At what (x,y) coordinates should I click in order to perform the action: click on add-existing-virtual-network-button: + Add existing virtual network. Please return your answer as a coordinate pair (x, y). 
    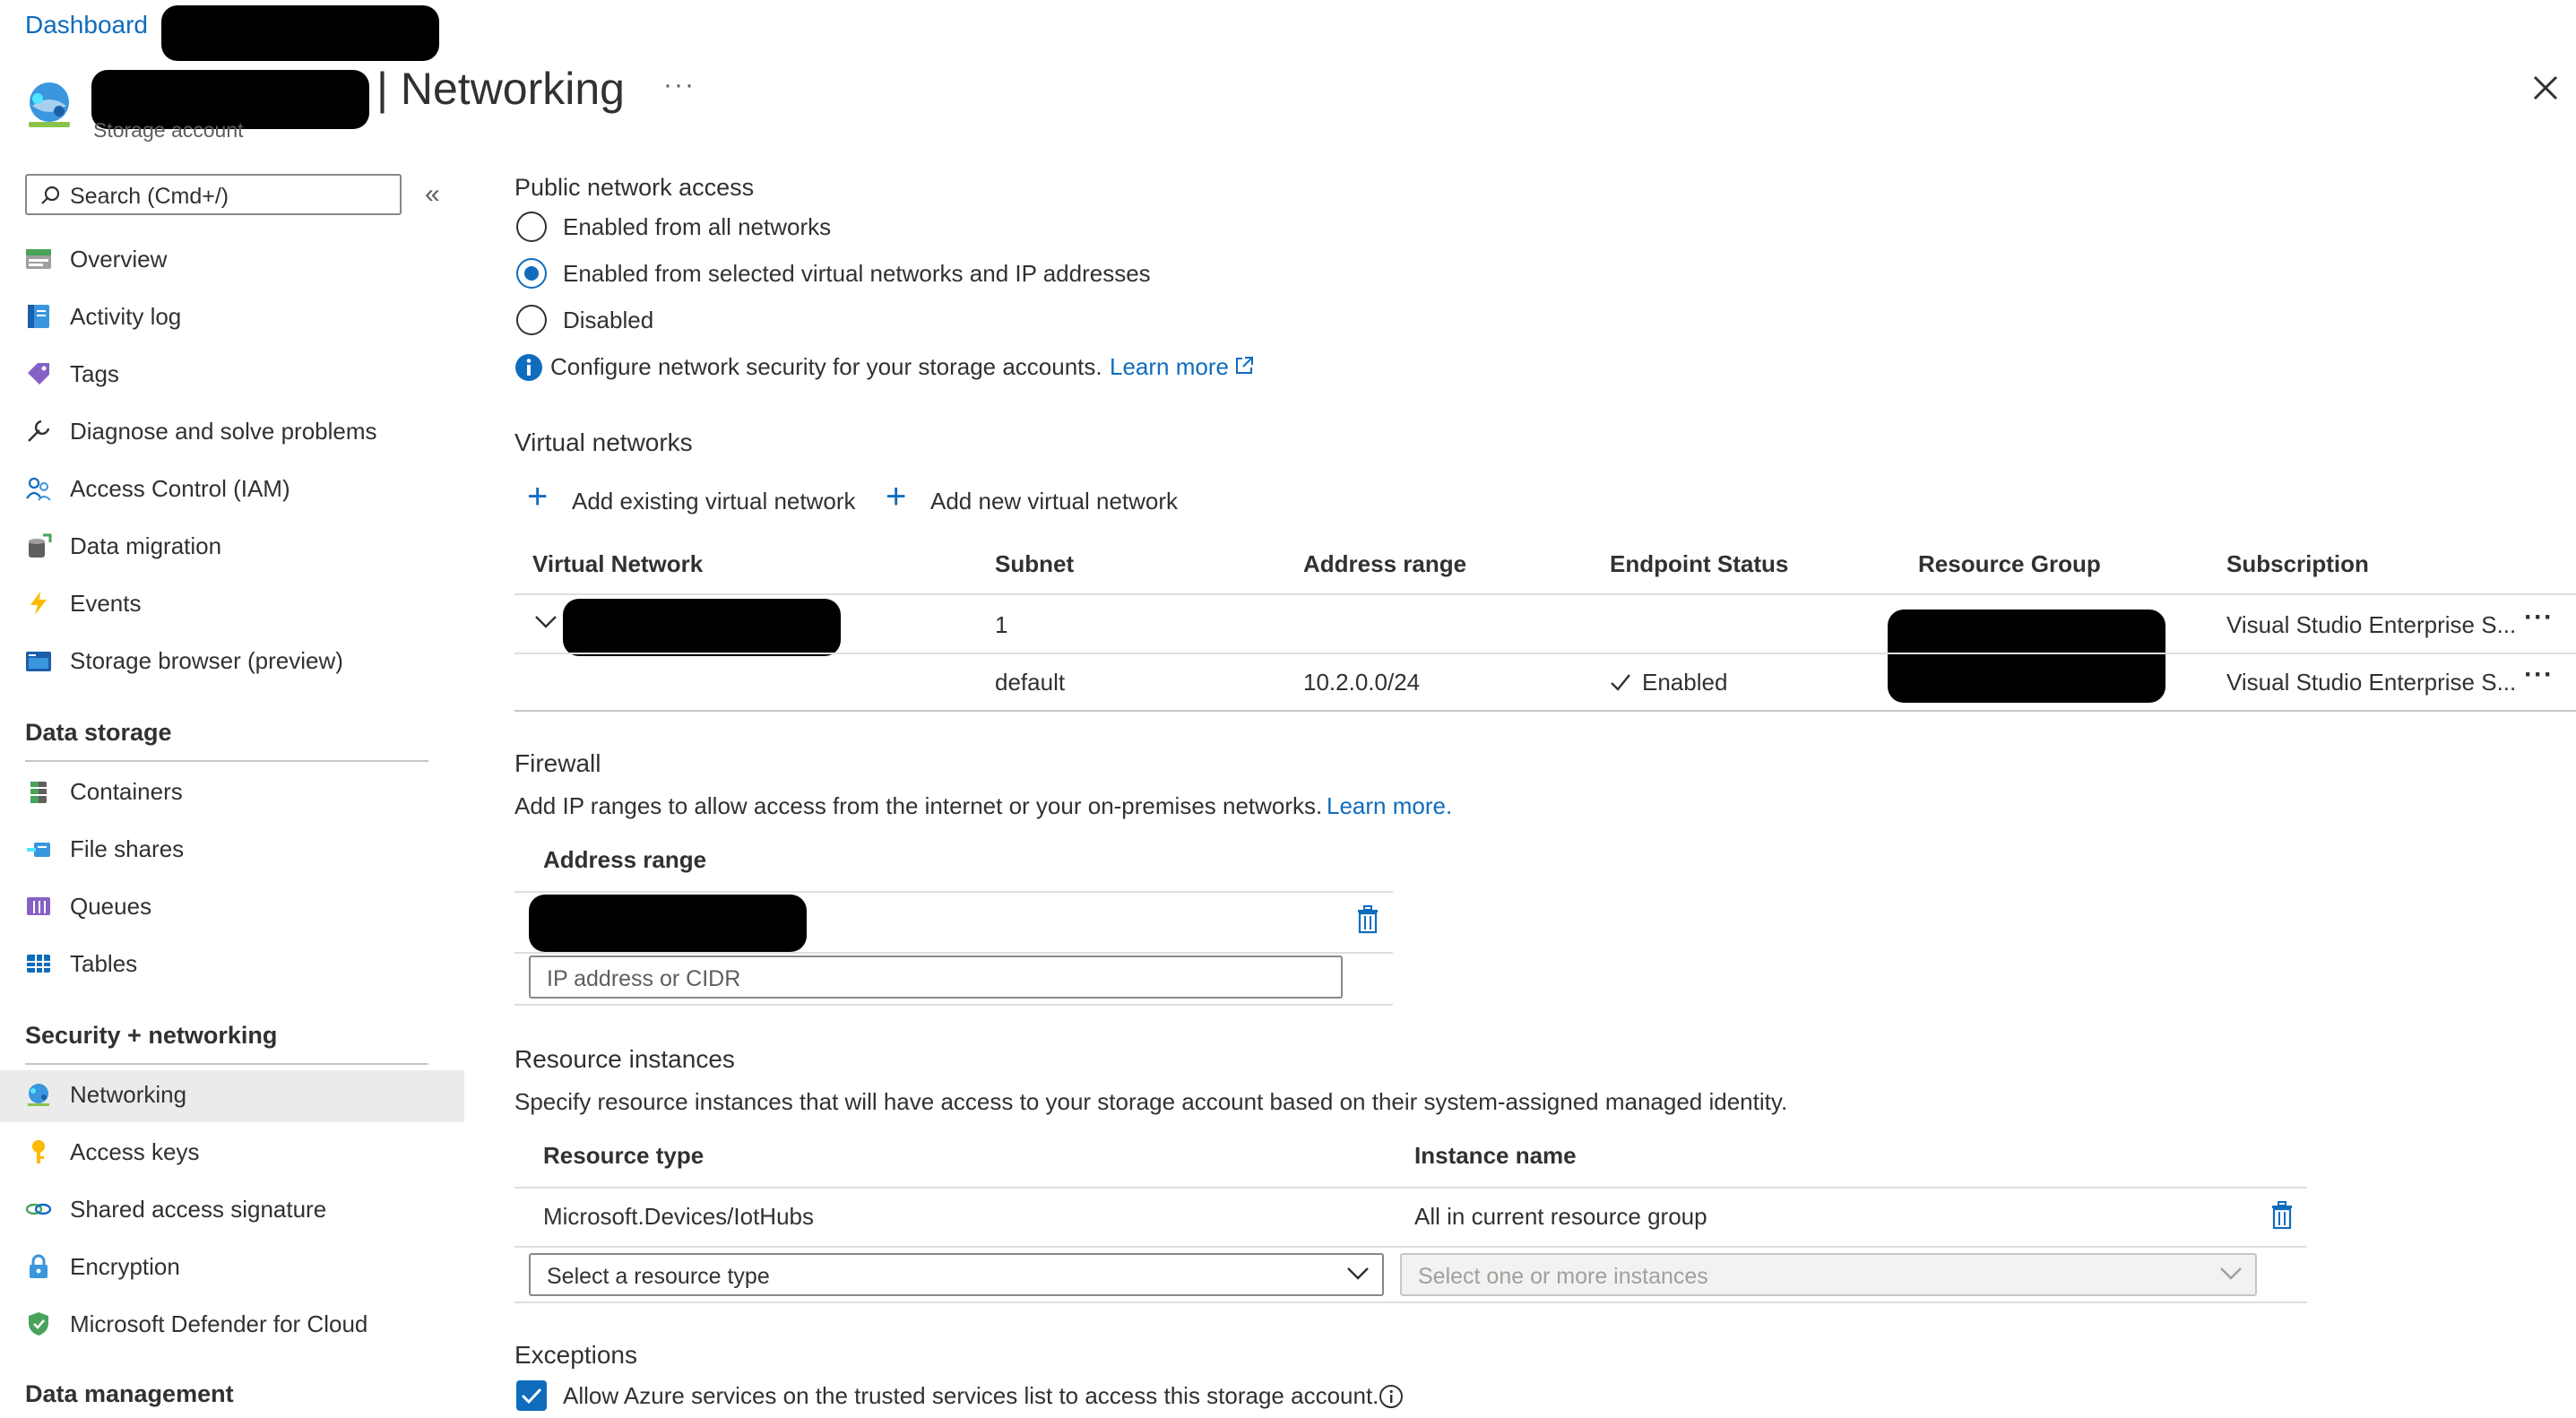
    Looking at the image, I should click on (715, 497).